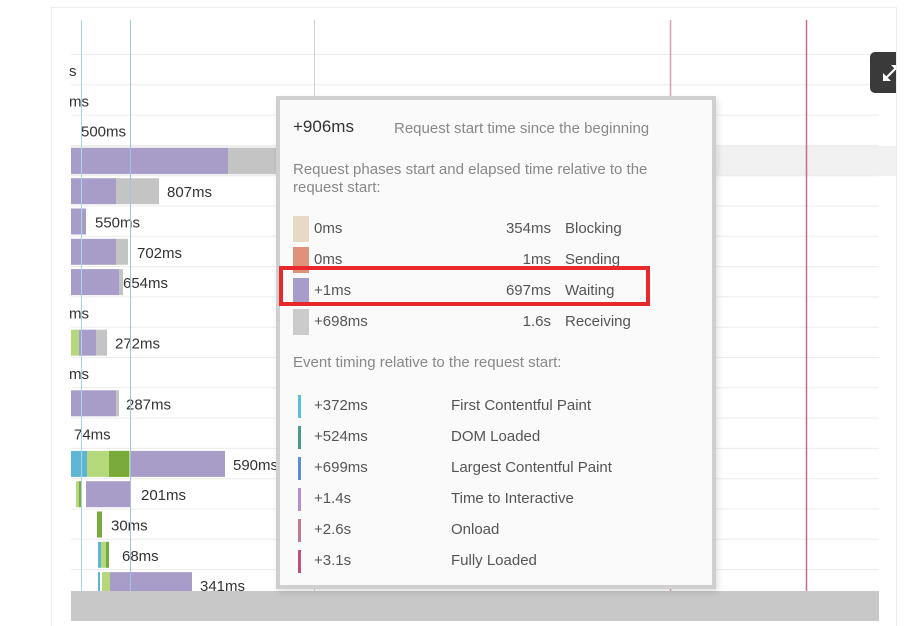 This screenshot has height=626, width=913. Describe the element at coordinates (475, 529) in the screenshot. I see `event-name: Onload` at that location.